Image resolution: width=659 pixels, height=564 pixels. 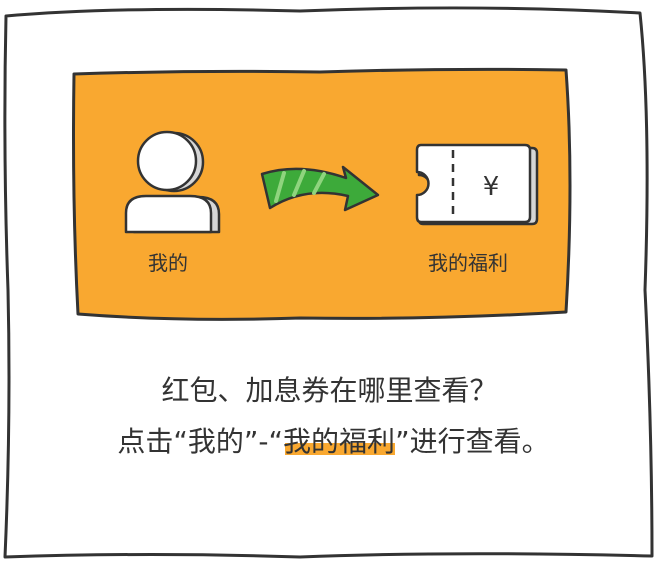 What do you see at coordinates (339, 441) in the screenshot?
I see `caption-highlight: 我的福利` at bounding box center [339, 441].